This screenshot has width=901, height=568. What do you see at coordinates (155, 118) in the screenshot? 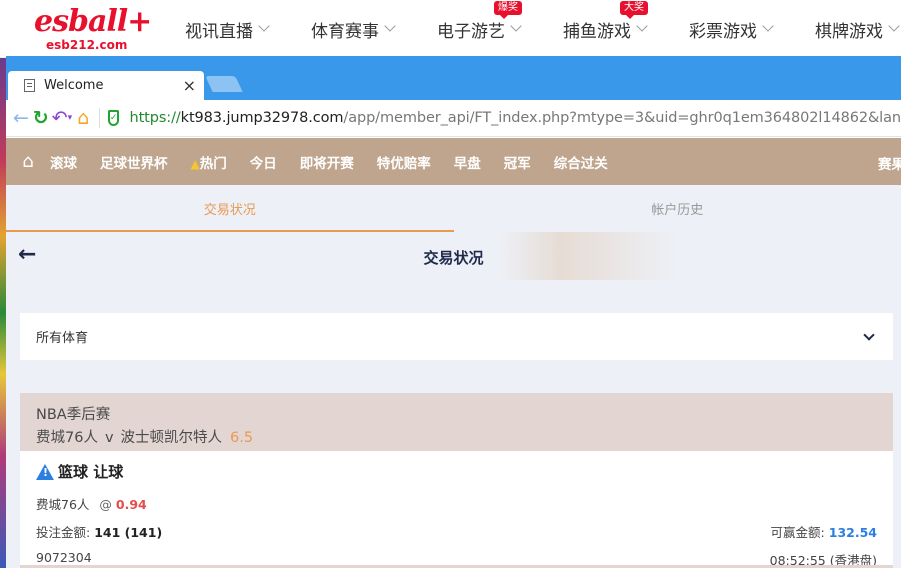
I see `url-protocol: https://` at bounding box center [155, 118].